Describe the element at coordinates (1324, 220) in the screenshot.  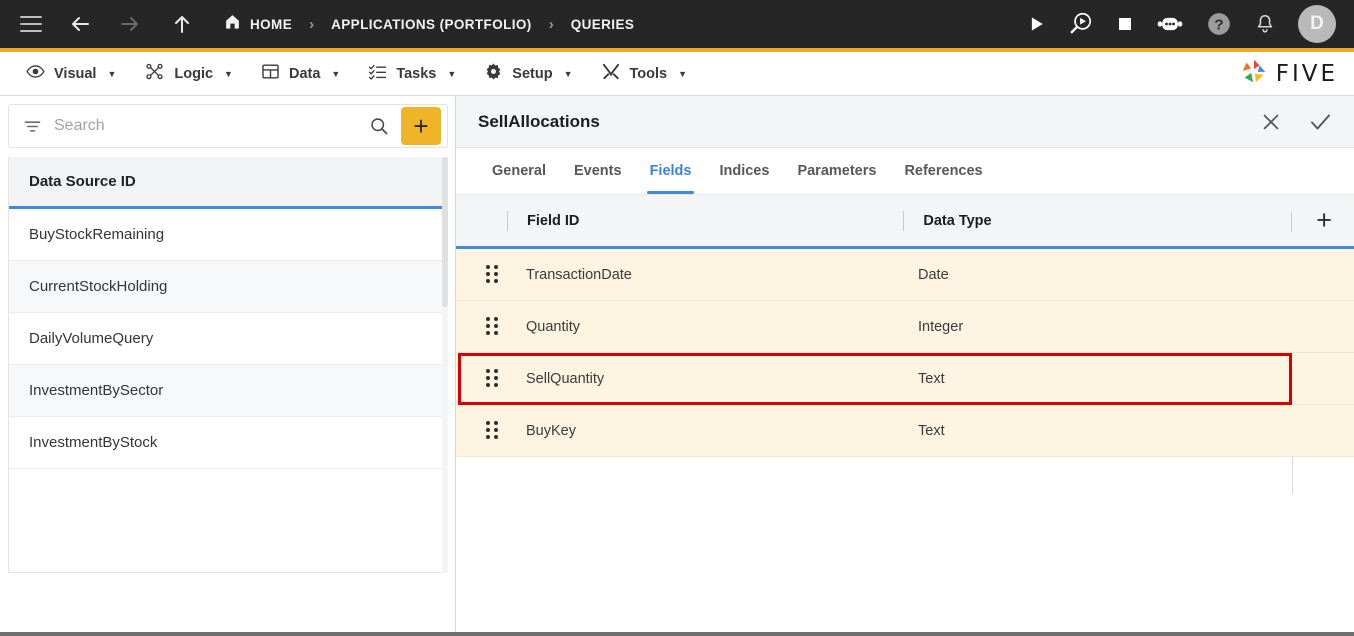
I see `add-field-button: +` at that location.